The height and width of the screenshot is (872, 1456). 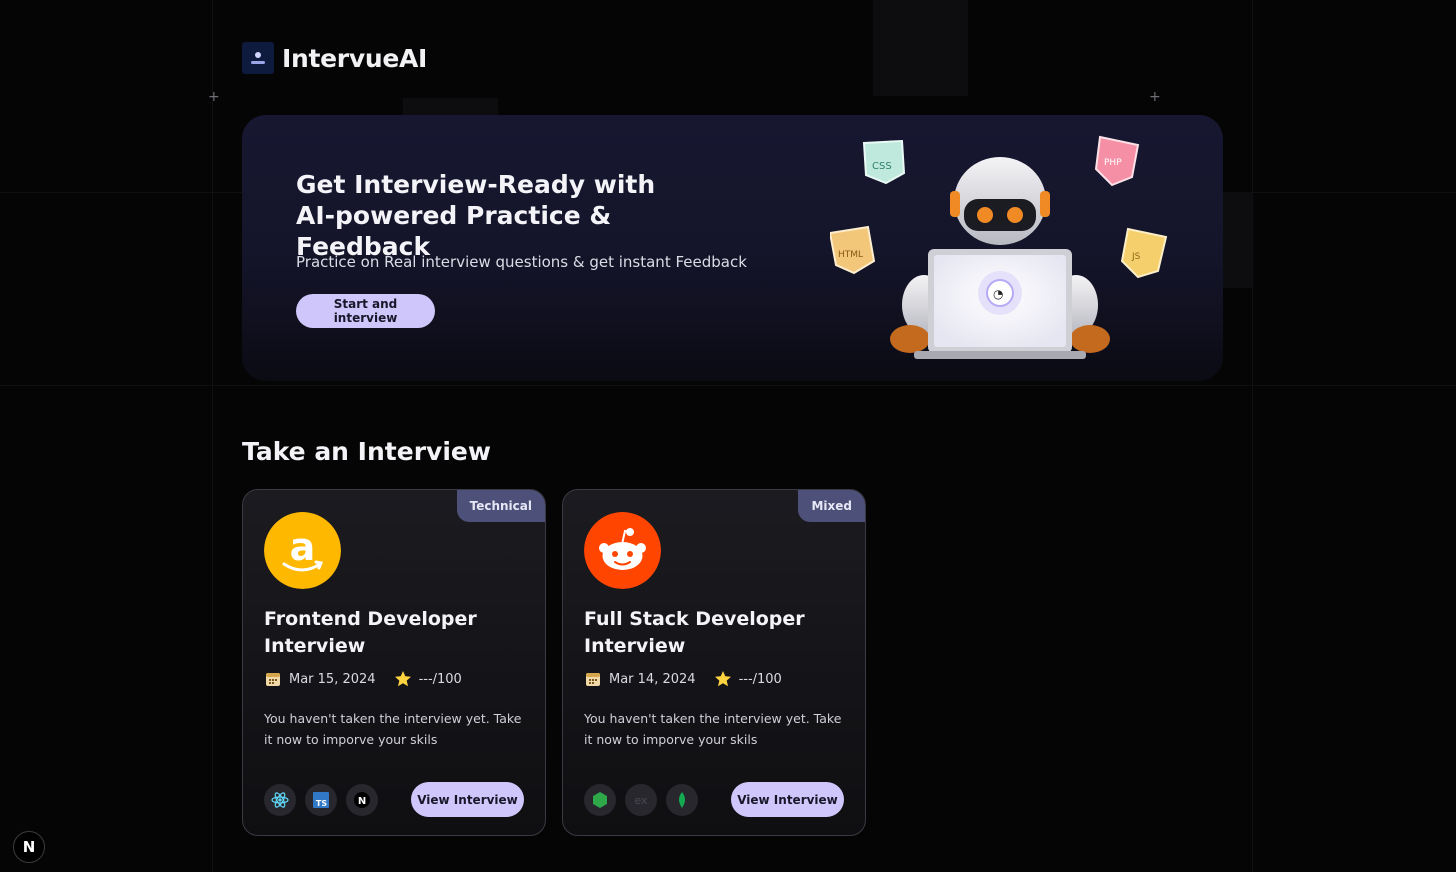 I want to click on mongodb-icon, so click(x=682, y=800).